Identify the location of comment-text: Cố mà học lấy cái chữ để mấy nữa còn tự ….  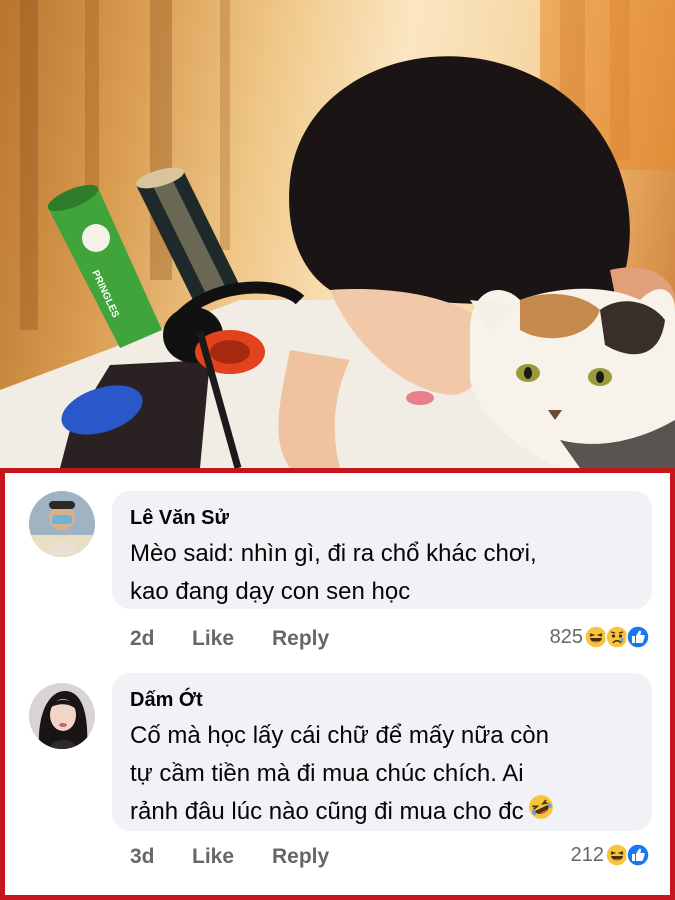
(382, 774).